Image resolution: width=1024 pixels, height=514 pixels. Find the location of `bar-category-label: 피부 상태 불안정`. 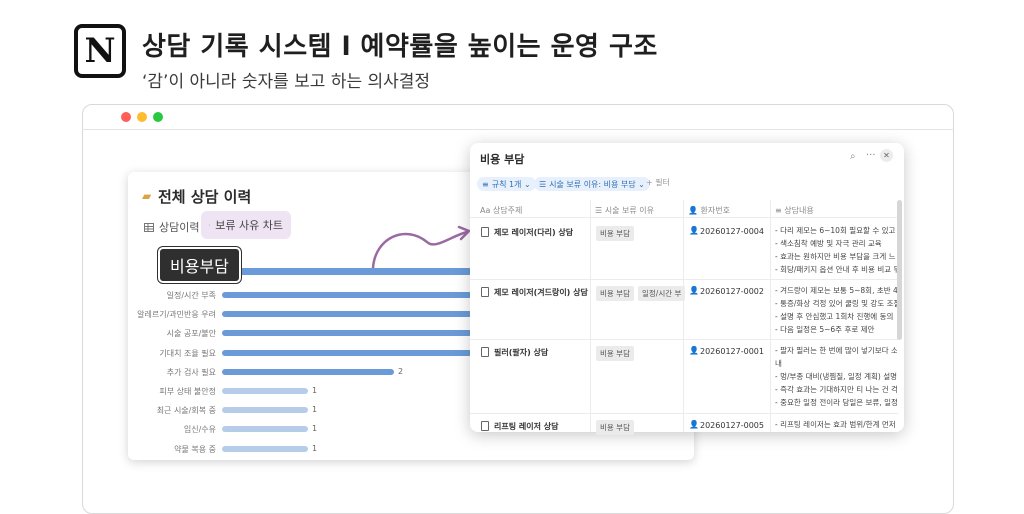

bar-category-label: 피부 상태 불안정 is located at coordinates (187, 391).